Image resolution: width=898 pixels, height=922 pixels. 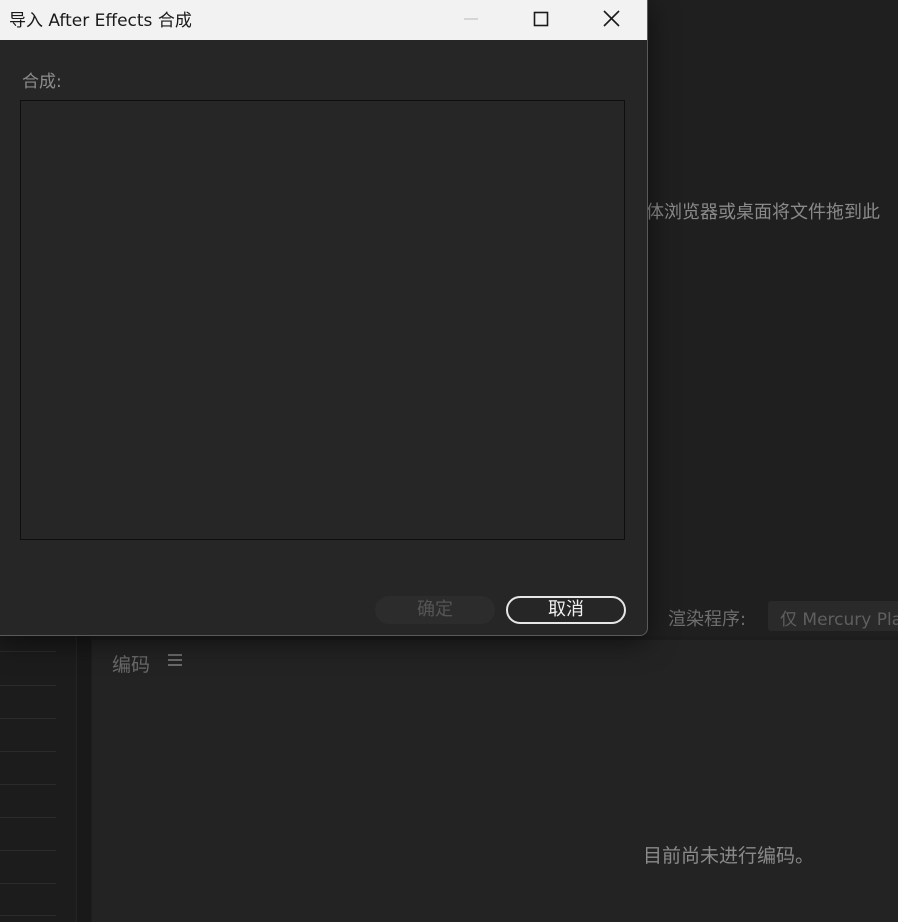 What do you see at coordinates (83, 779) in the screenshot?
I see `panel-splitter` at bounding box center [83, 779].